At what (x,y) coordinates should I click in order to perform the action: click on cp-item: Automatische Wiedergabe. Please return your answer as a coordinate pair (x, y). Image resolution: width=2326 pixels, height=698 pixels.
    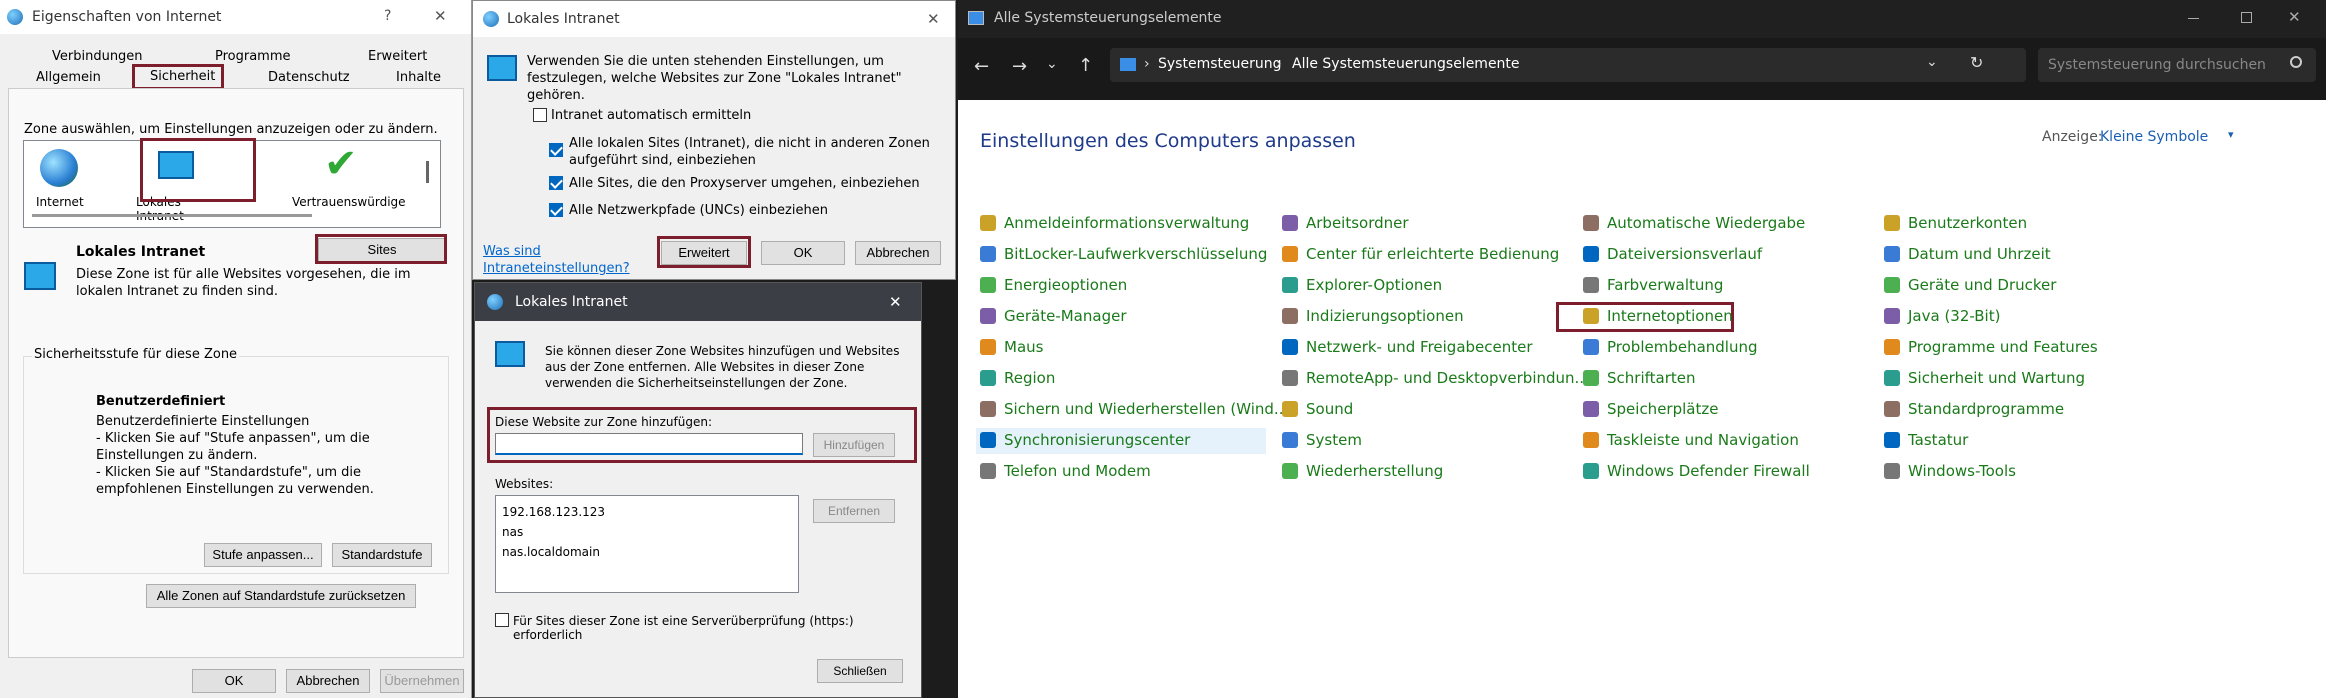
    Looking at the image, I should click on (1694, 223).